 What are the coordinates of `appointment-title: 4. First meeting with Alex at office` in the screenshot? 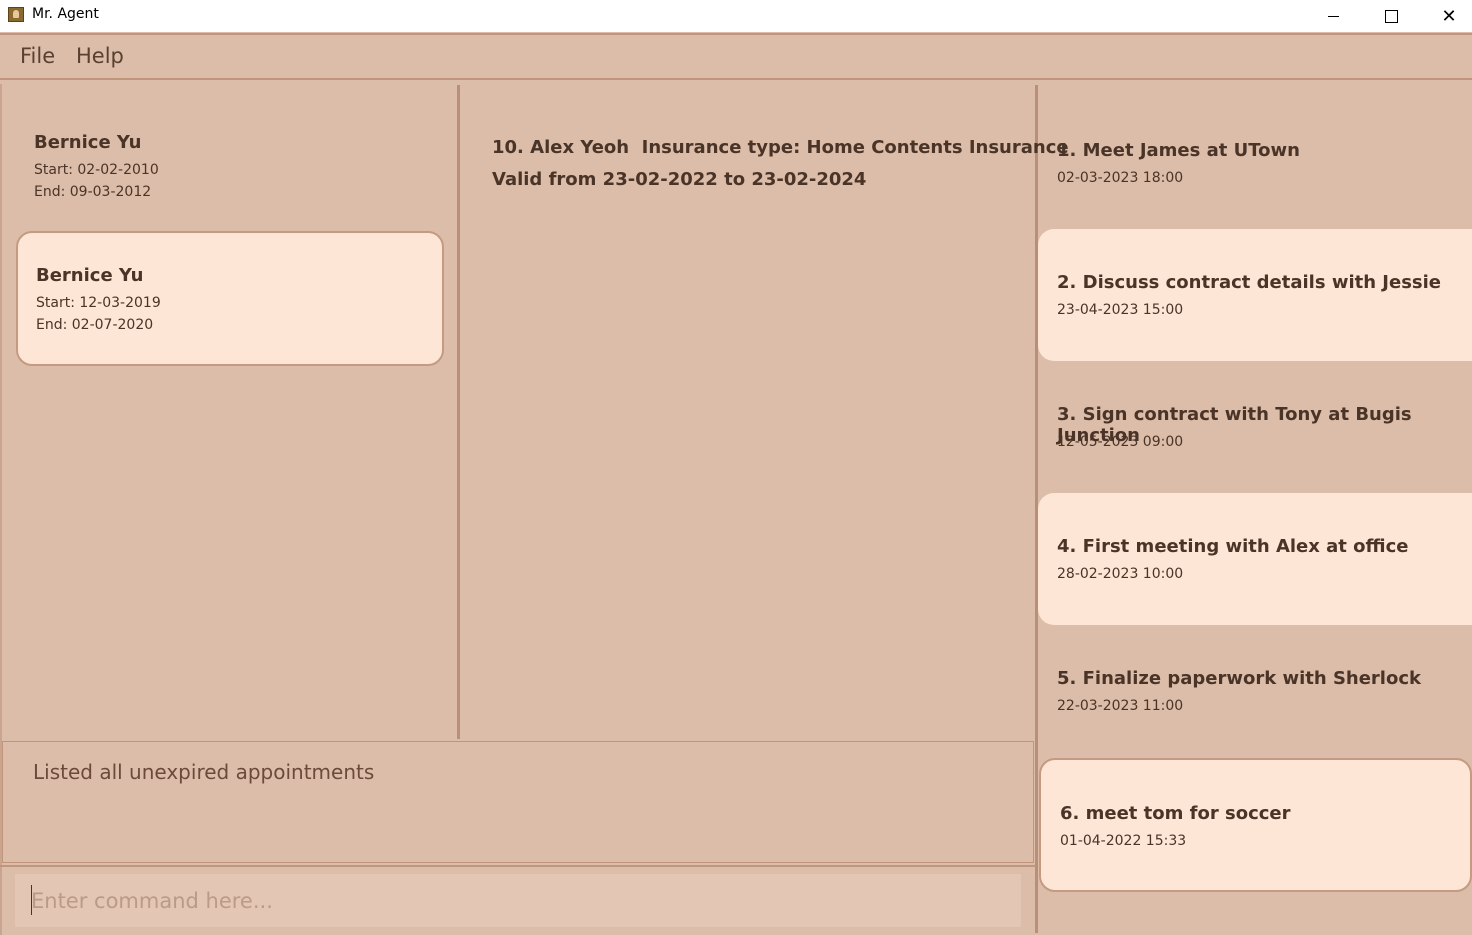 It's located at (1233, 546).